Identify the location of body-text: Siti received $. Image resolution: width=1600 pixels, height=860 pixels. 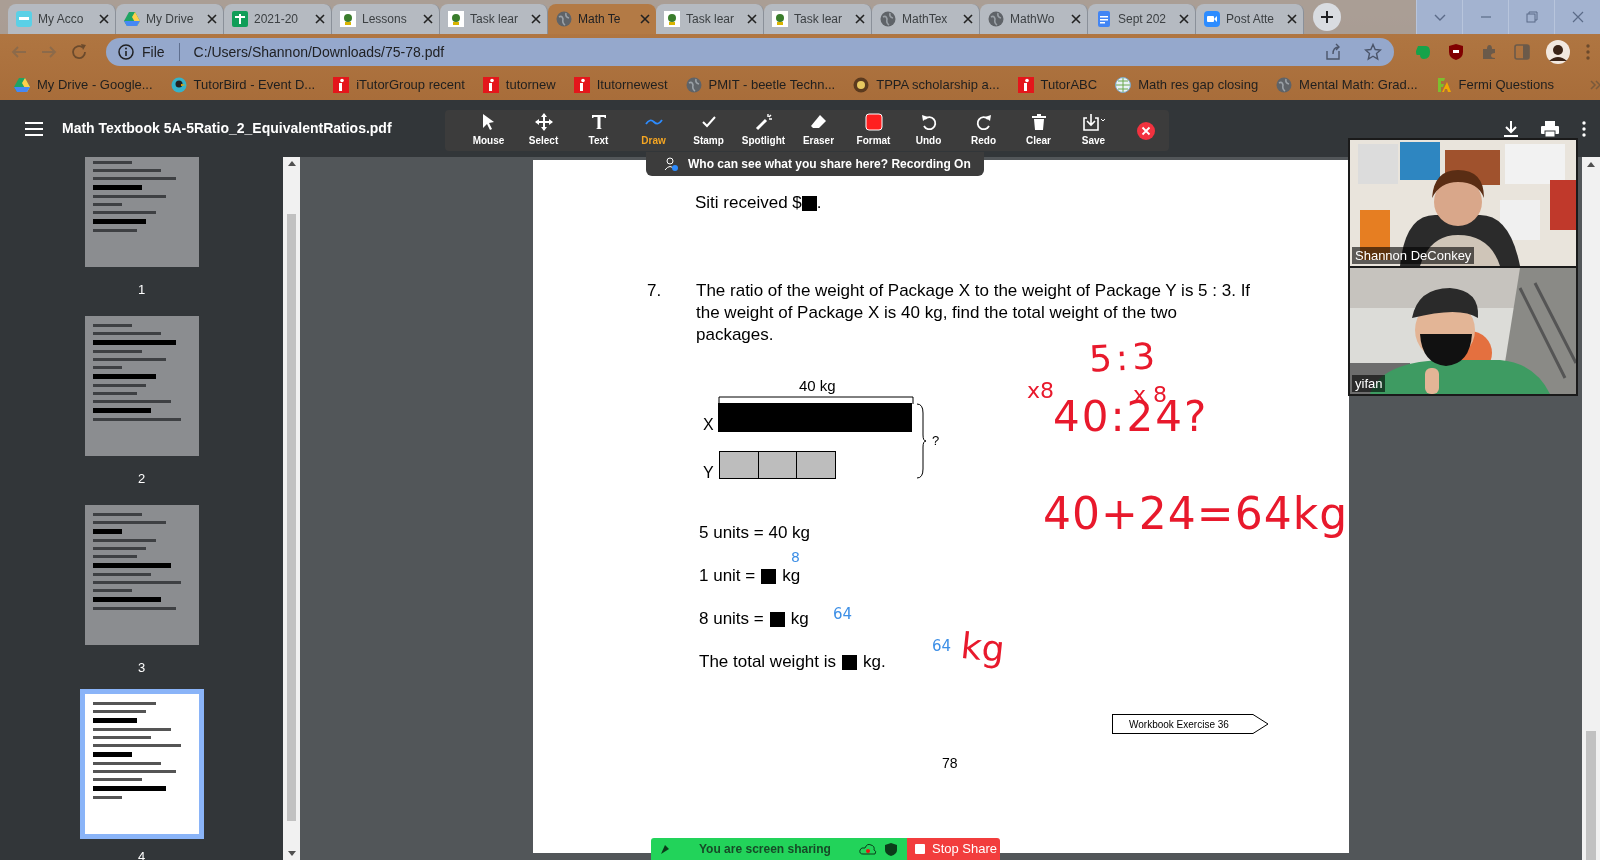
(748, 203).